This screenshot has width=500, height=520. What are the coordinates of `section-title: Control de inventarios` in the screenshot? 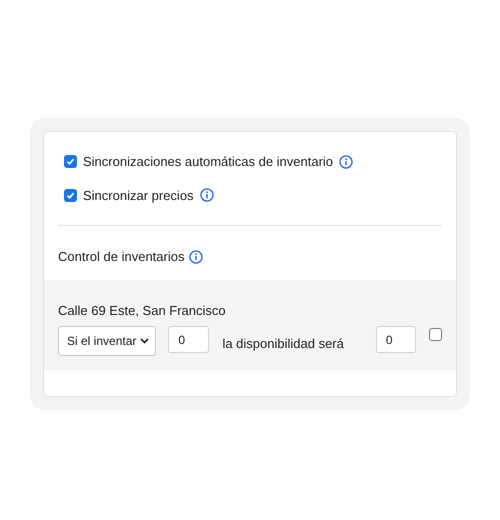 It's located at (121, 257).